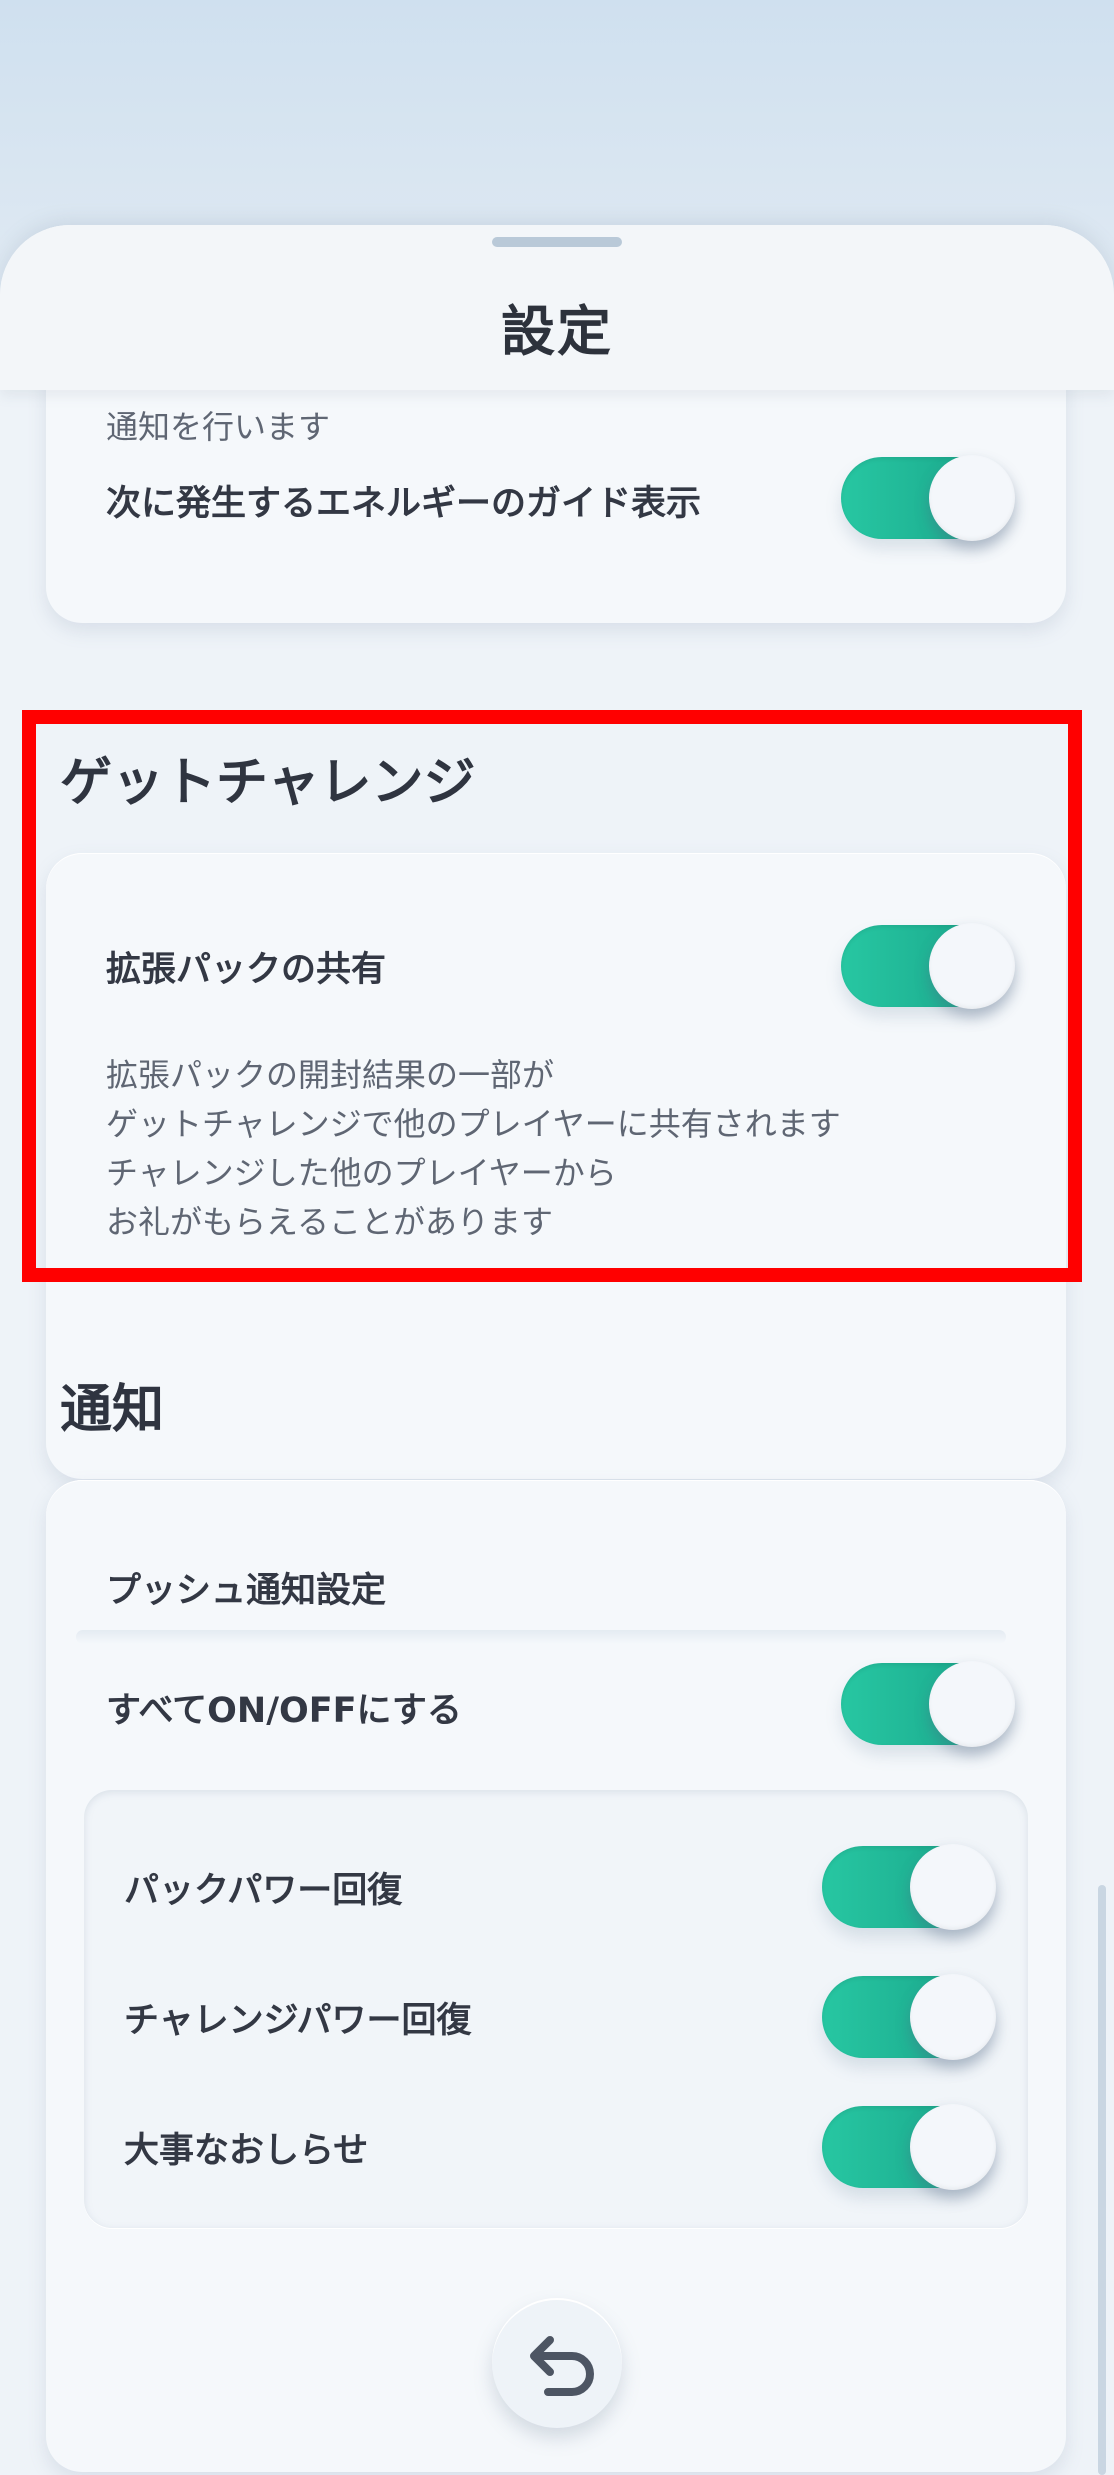  Describe the element at coordinates (562, 2366) in the screenshot. I see `return-arrow-icon` at that location.